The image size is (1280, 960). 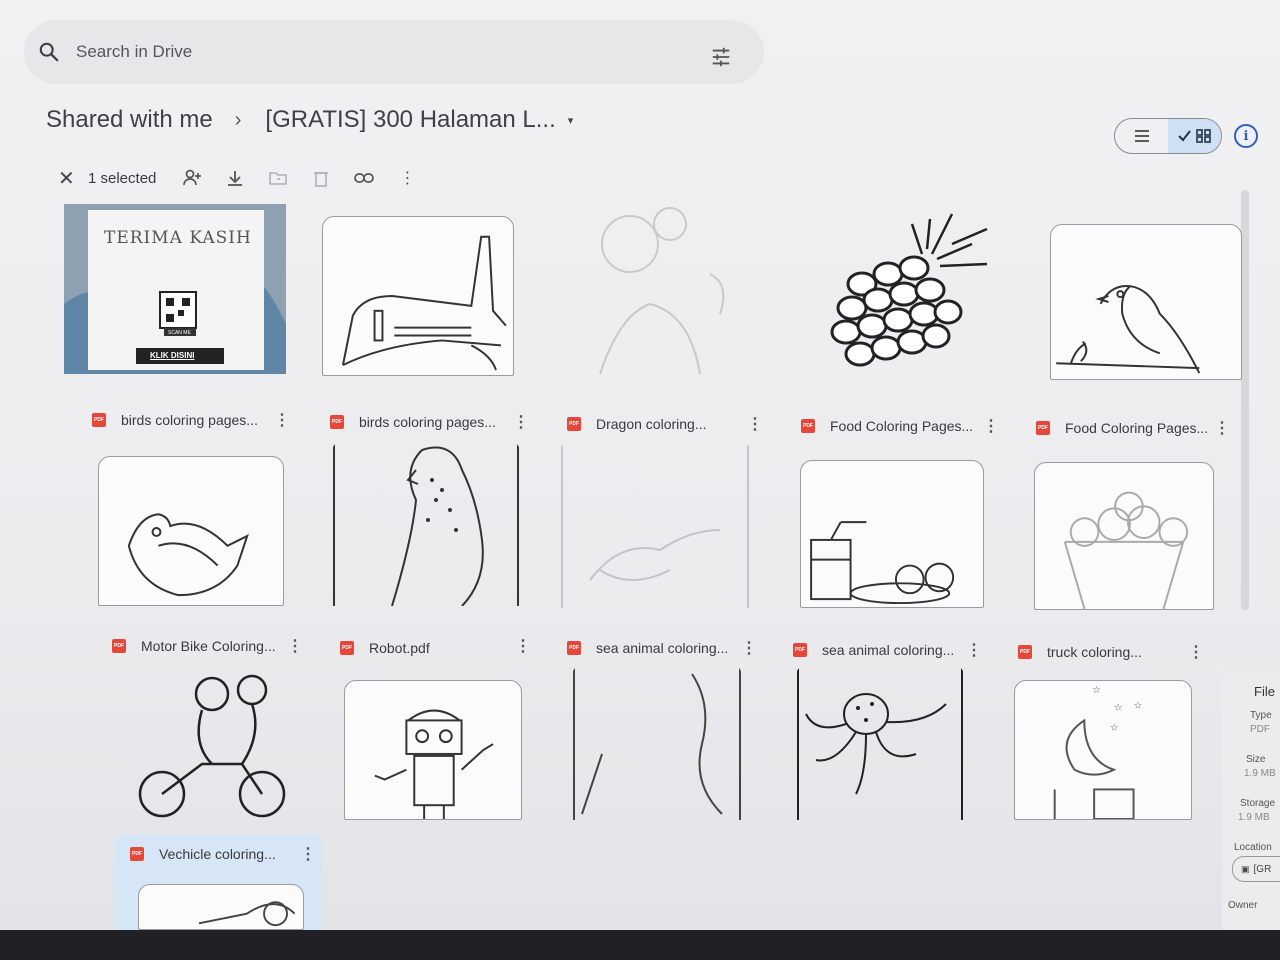 What do you see at coordinates (278, 178) in the screenshot?
I see `move-to-folder-icon` at bounding box center [278, 178].